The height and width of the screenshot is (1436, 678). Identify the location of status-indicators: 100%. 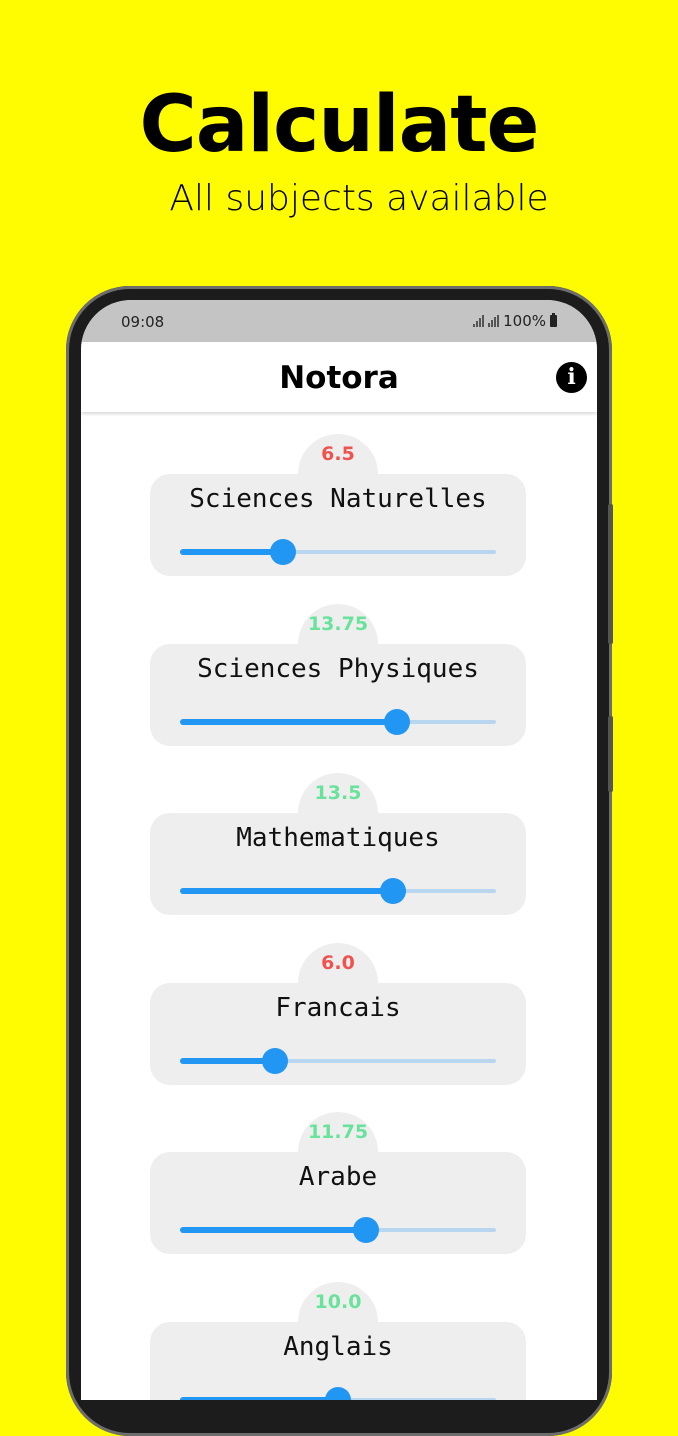
(515, 321).